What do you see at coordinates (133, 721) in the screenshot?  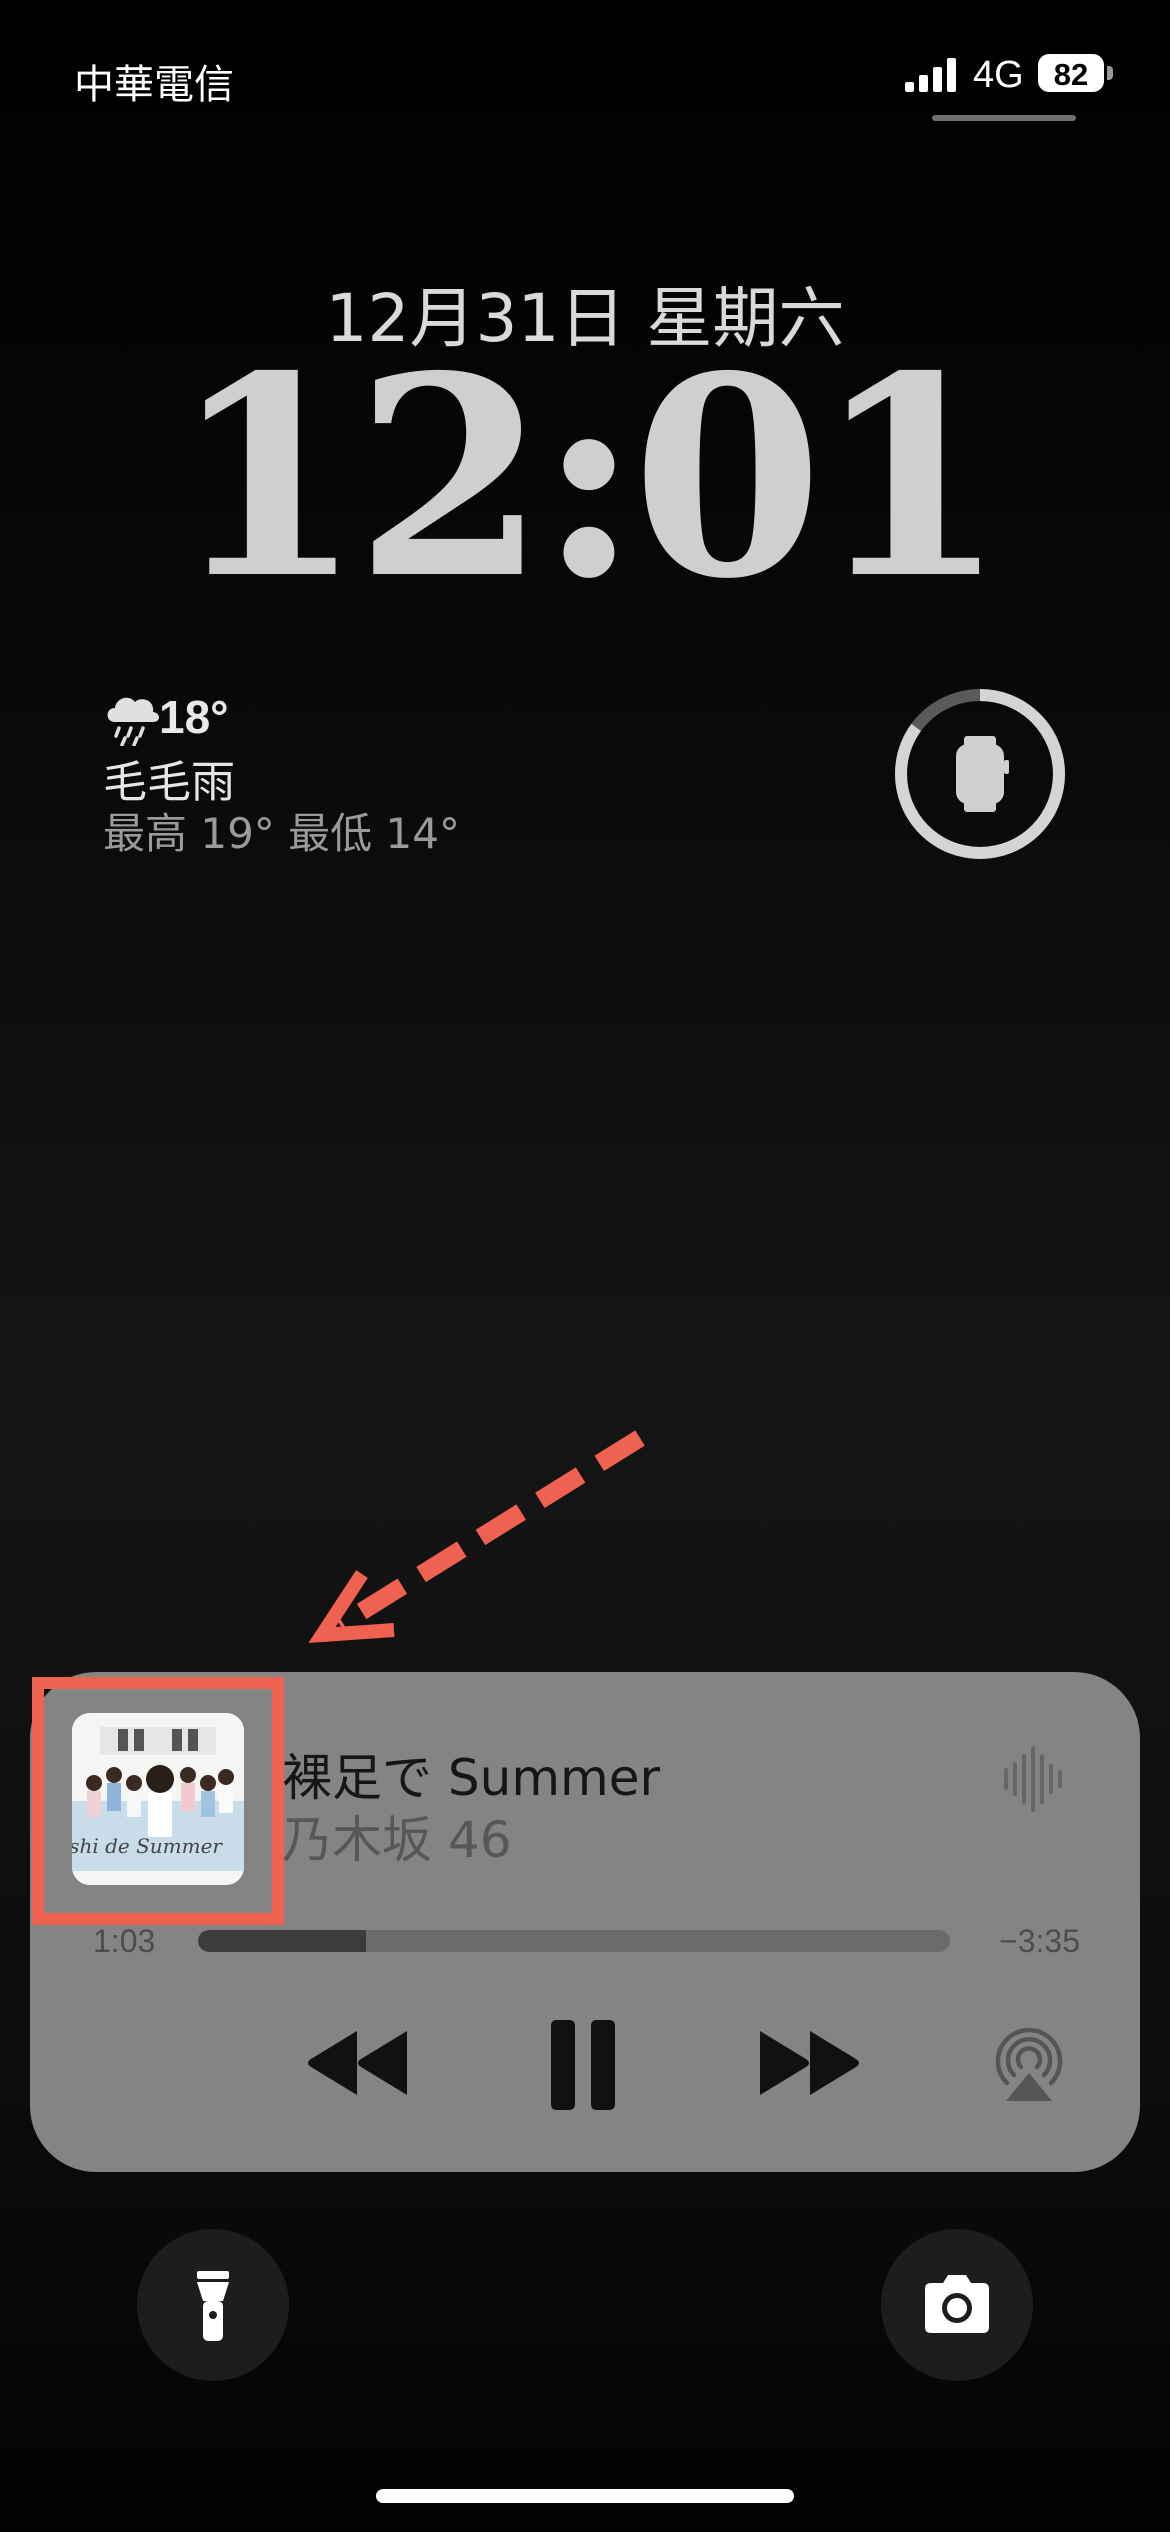 I see `cloud-drizzle-icon` at bounding box center [133, 721].